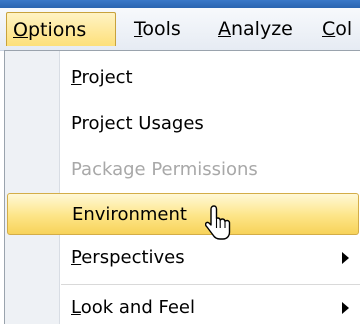  I want to click on menu-item-project-usages: Project Usages, so click(182, 124).